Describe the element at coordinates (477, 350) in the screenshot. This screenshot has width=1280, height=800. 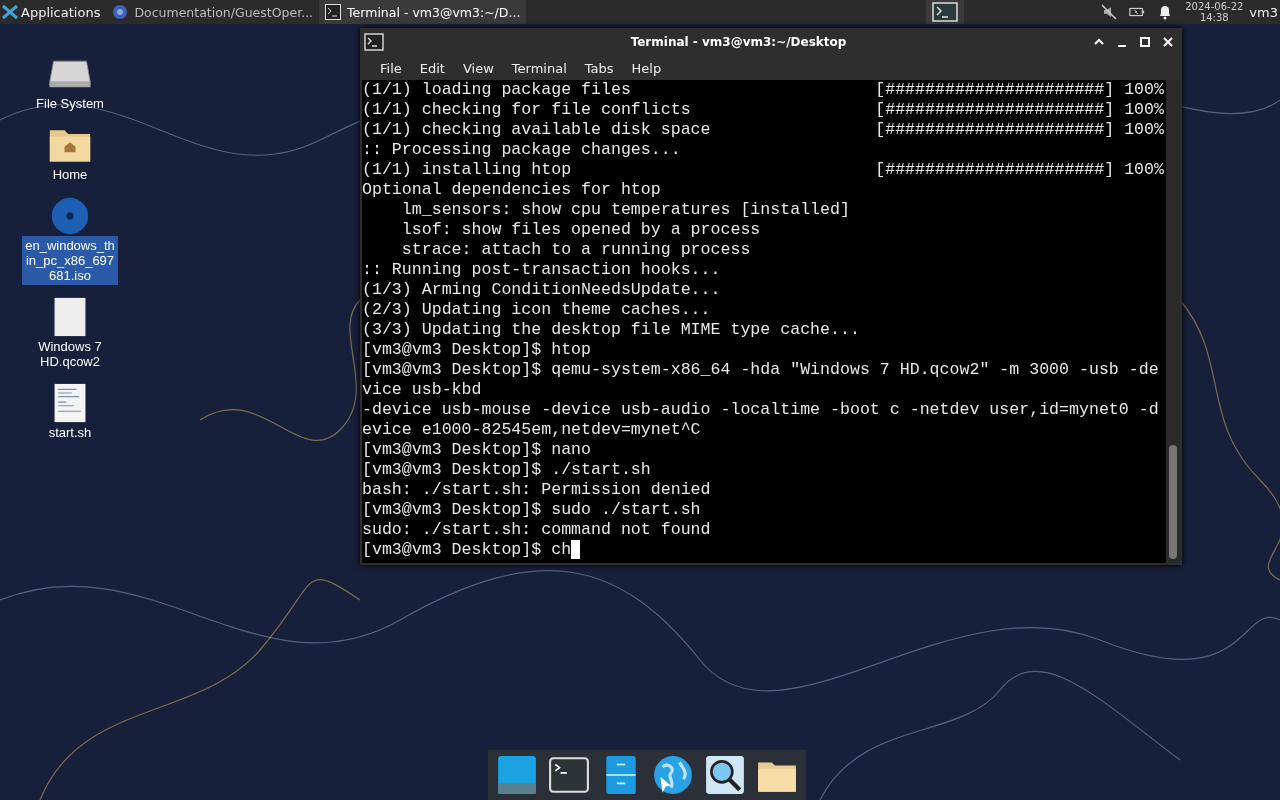
I see `terminal-line: [vm3@vm3 Desktop]$ htop` at that location.